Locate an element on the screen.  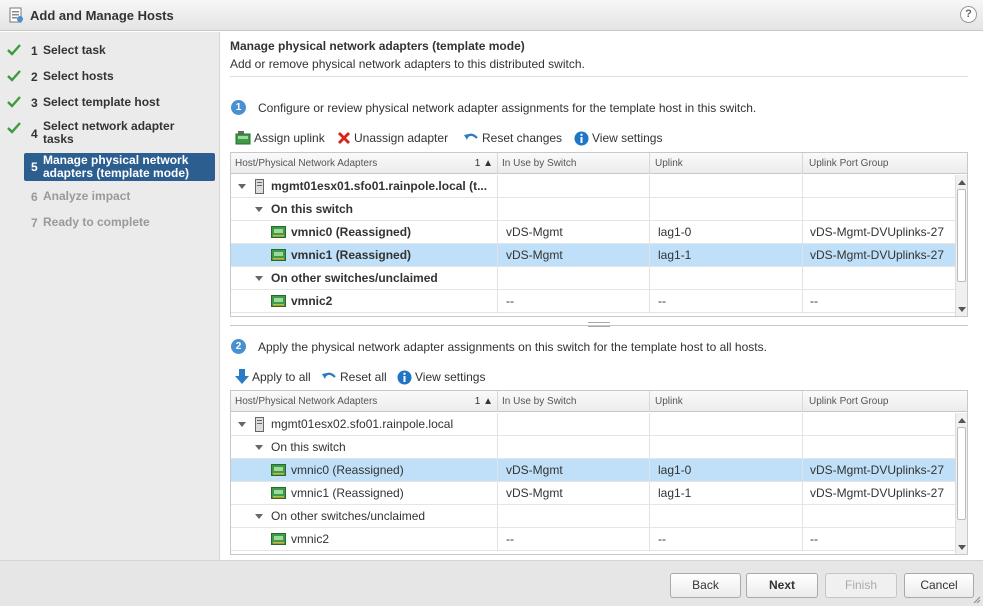
step-label: Ready to complete is located at coordinates (96, 222).